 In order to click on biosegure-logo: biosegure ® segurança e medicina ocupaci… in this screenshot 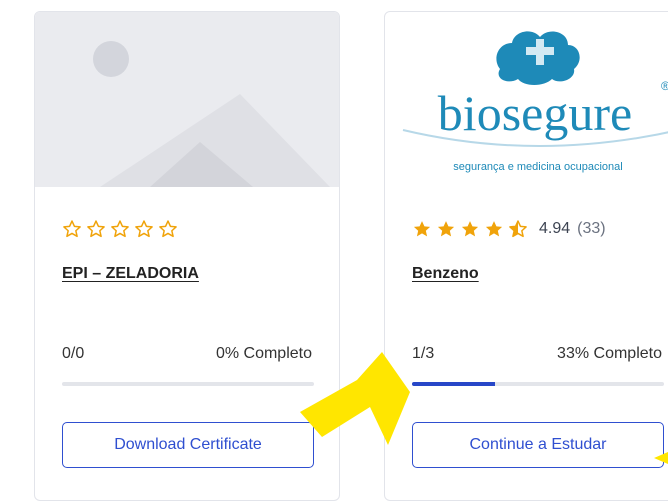, I will do `click(526, 99)`.